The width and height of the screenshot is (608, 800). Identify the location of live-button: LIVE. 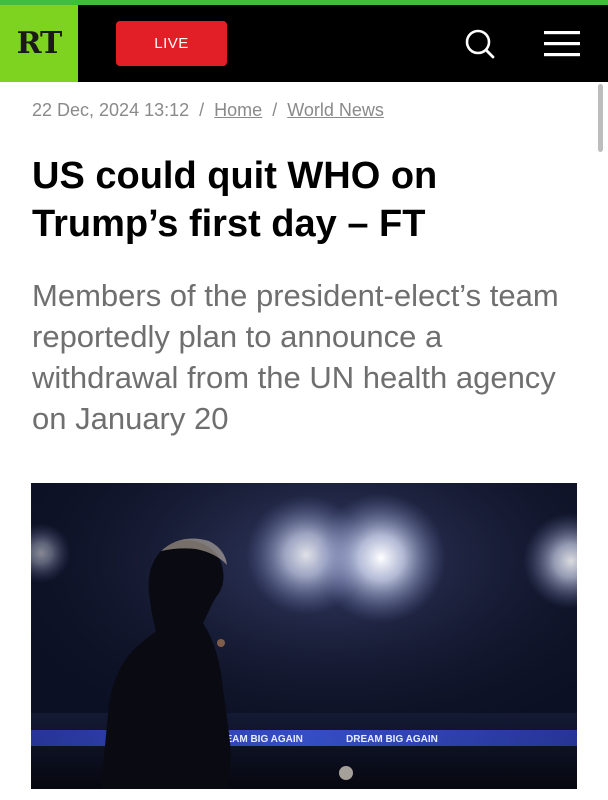
(171, 43).